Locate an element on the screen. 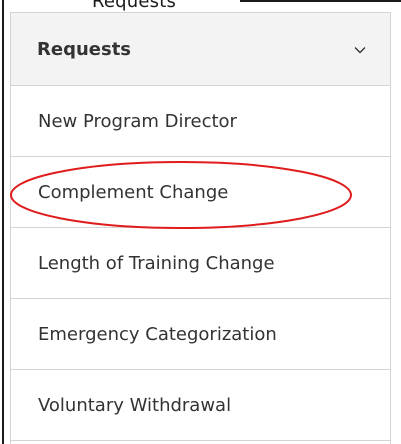 This screenshot has width=401, height=444. cropped-heading-text: Requests is located at coordinates (134, 6).